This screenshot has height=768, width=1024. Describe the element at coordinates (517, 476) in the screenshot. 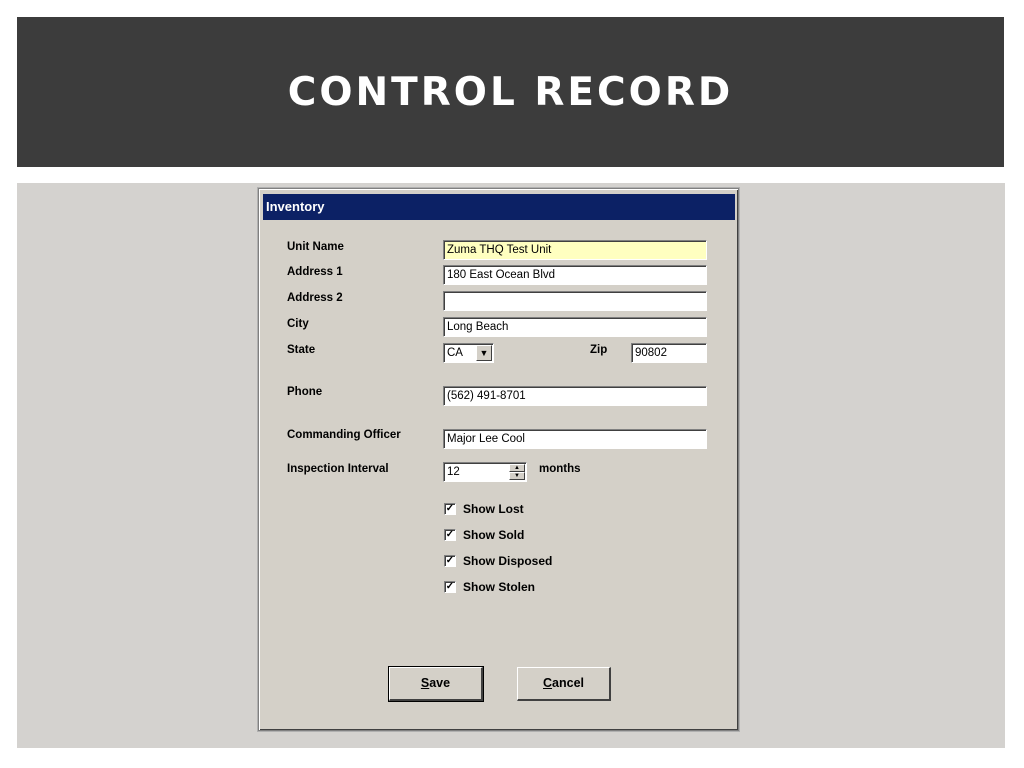

I see `spin-down-button: ▼` at that location.